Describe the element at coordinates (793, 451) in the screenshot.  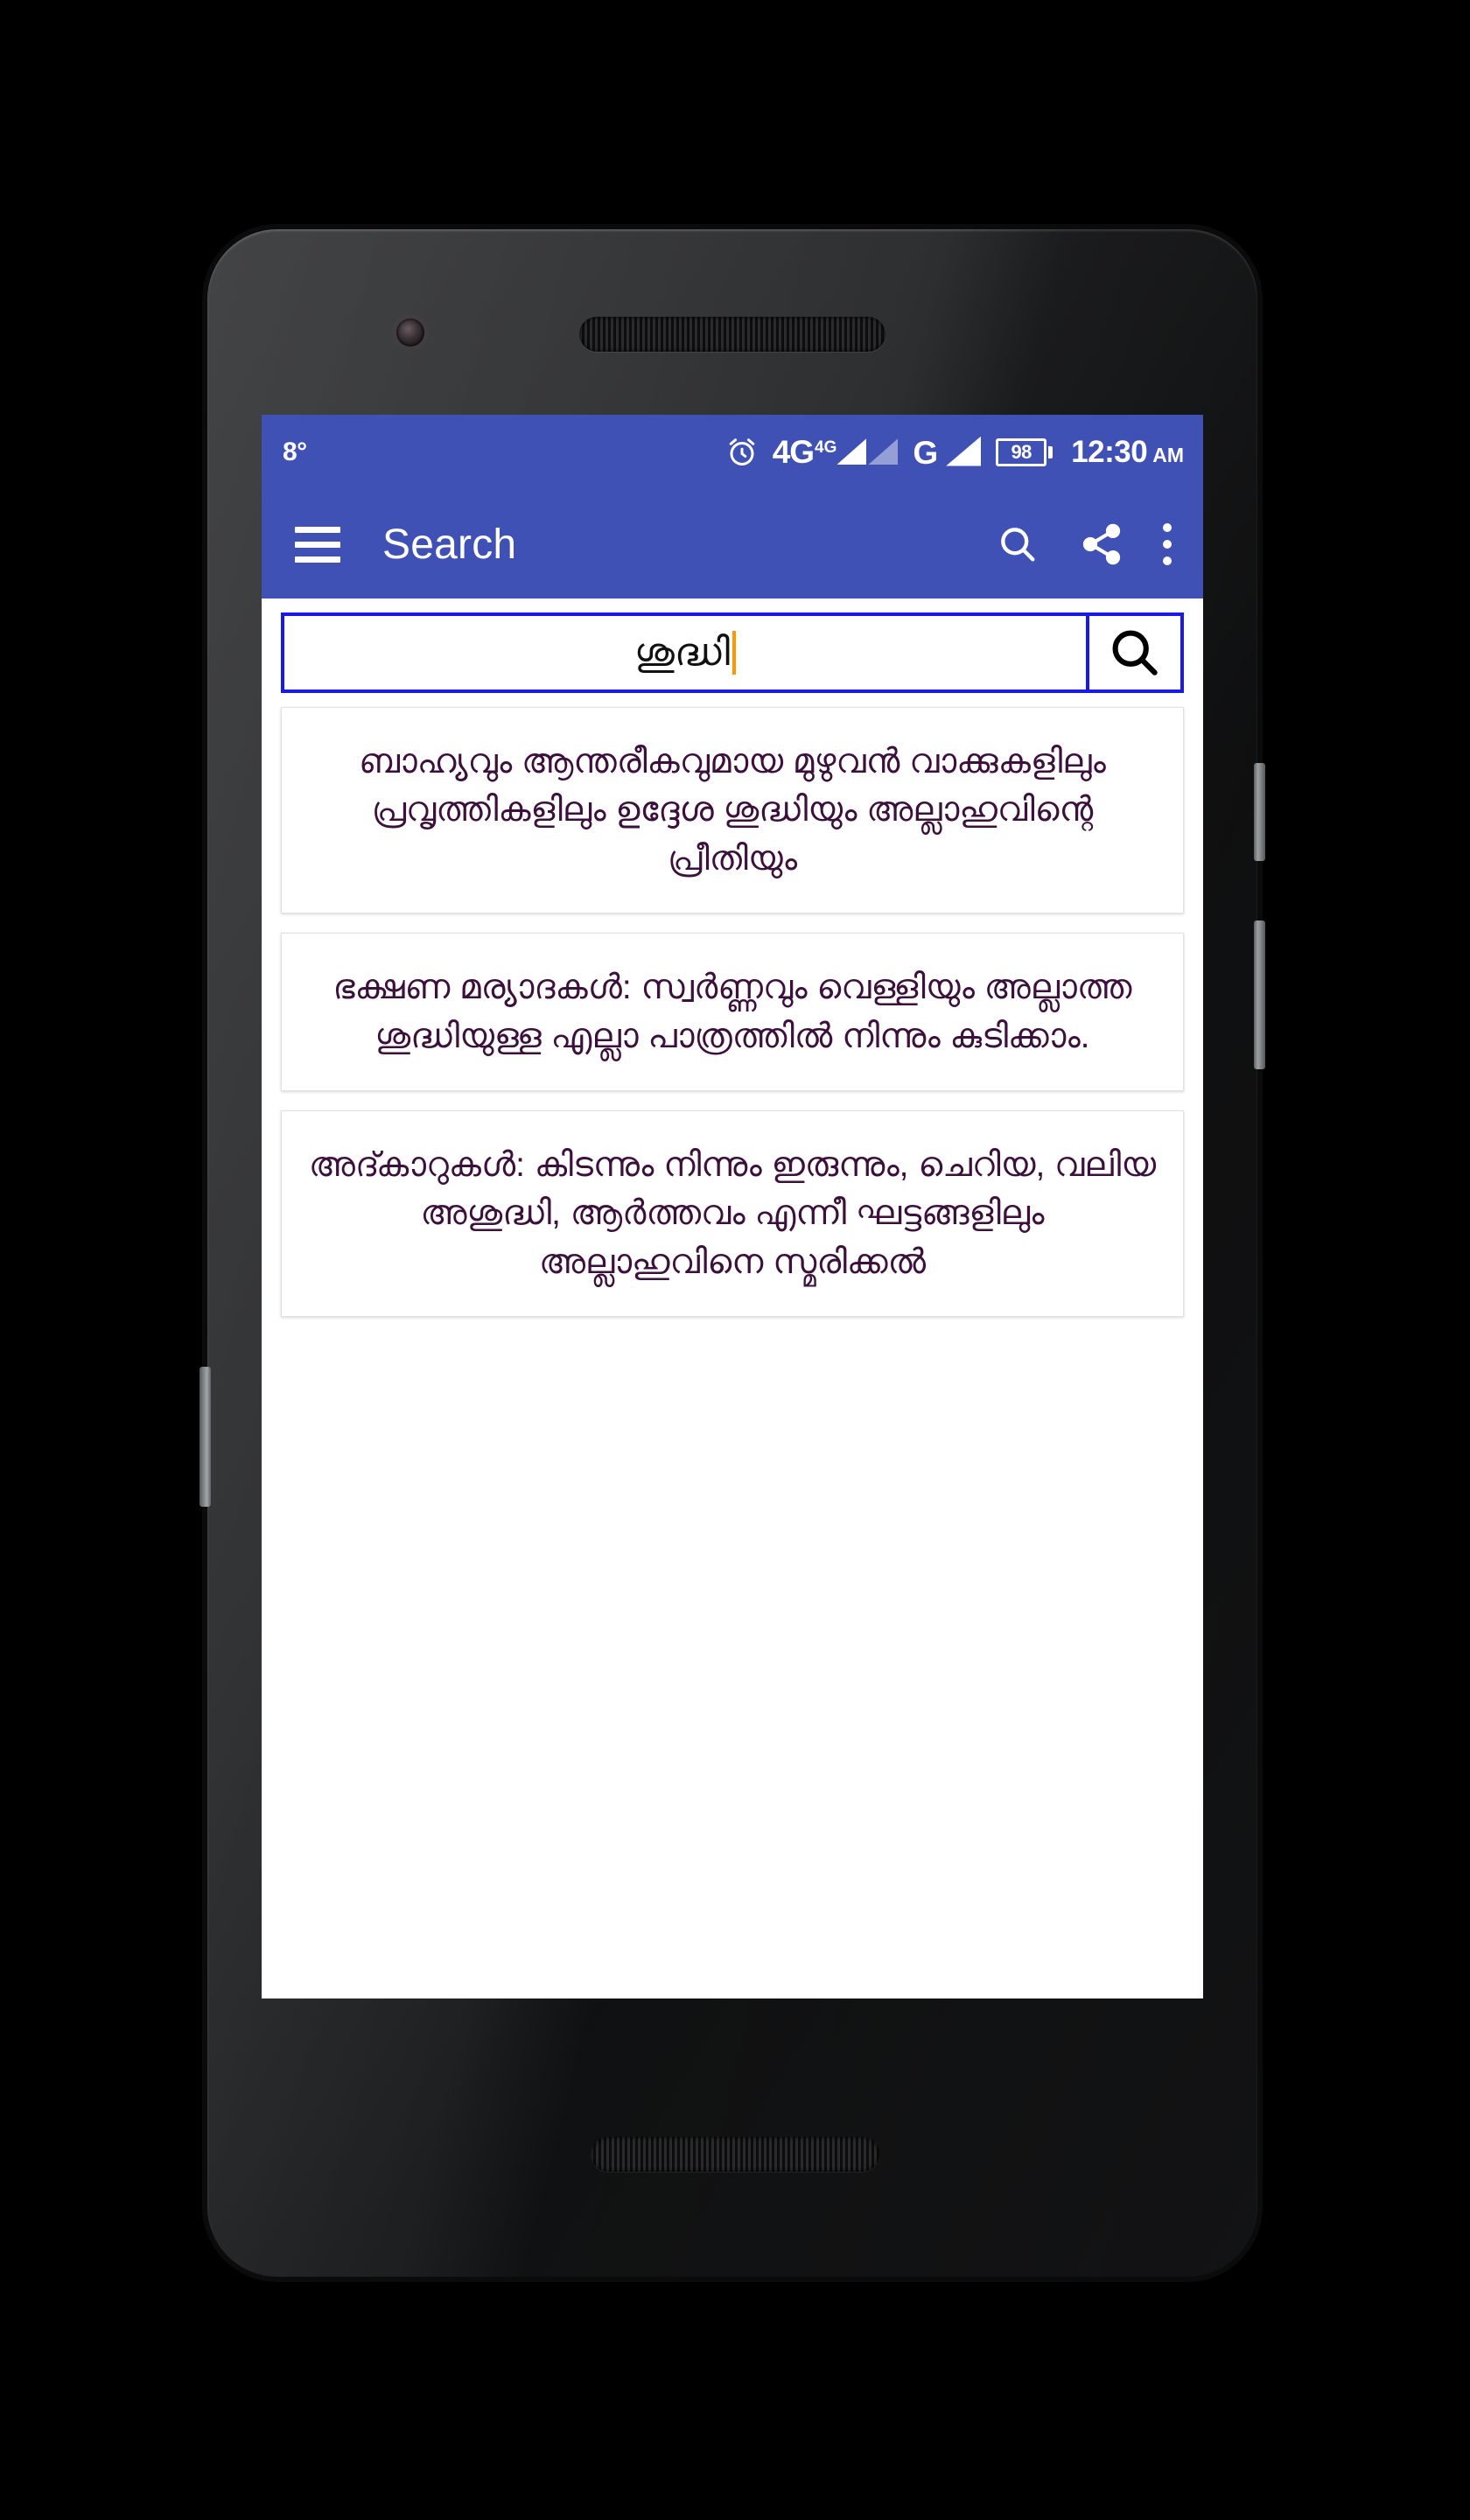
I see `network-label-4g: 4G` at that location.